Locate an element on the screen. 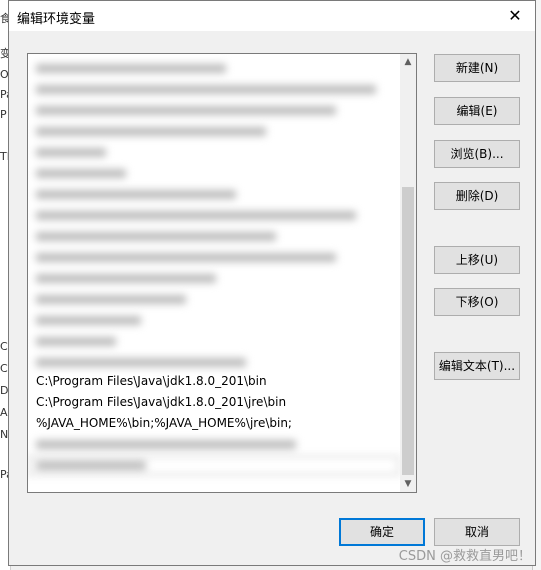 Image resolution: width=541 pixels, height=570 pixels. edit-button: 编辑(E) is located at coordinates (477, 111).